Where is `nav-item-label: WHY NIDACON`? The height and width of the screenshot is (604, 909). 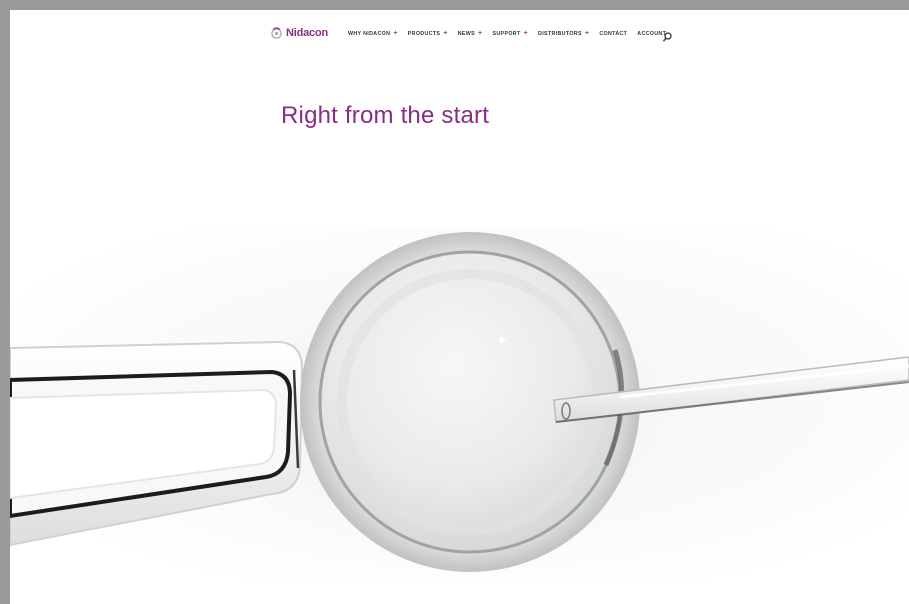 nav-item-label: WHY NIDACON is located at coordinates (369, 33).